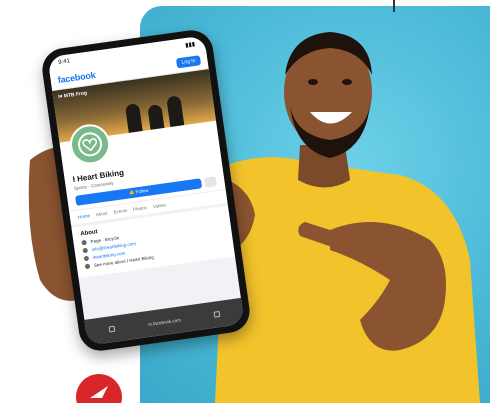 This screenshot has width=490, height=403. What do you see at coordinates (87, 266) in the screenshot?
I see `pin-icon` at bounding box center [87, 266].